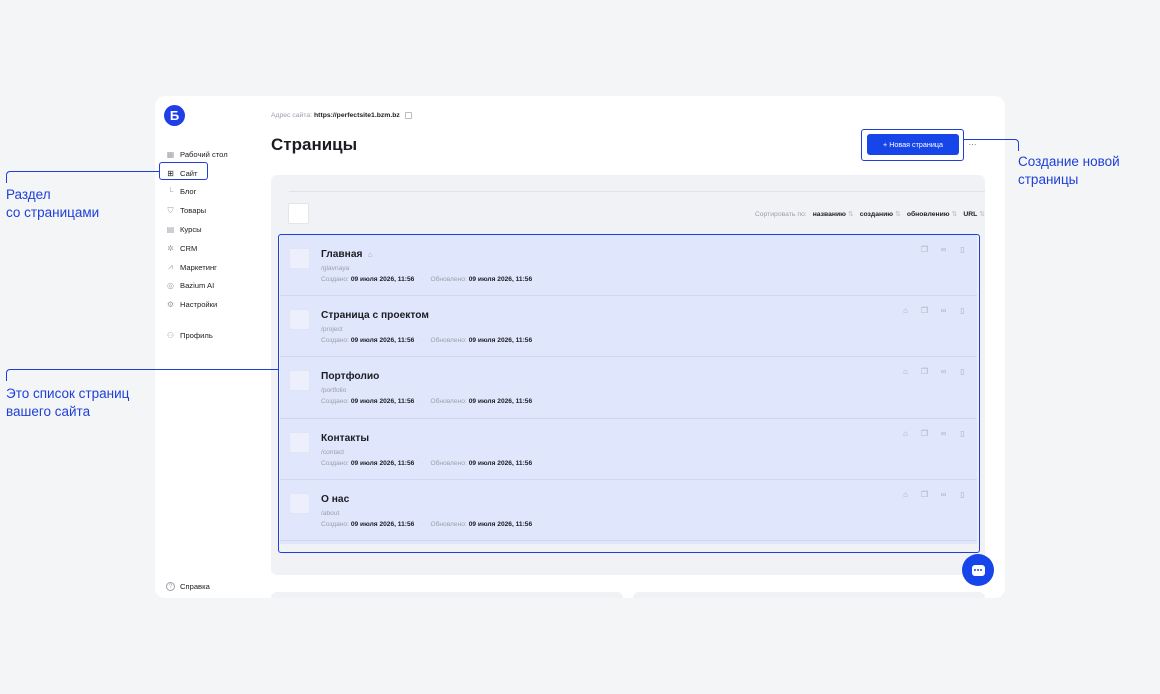 This screenshot has height=694, width=1160. What do you see at coordinates (170, 305) in the screenshot?
I see `gear-icon: ⚙` at bounding box center [170, 305].